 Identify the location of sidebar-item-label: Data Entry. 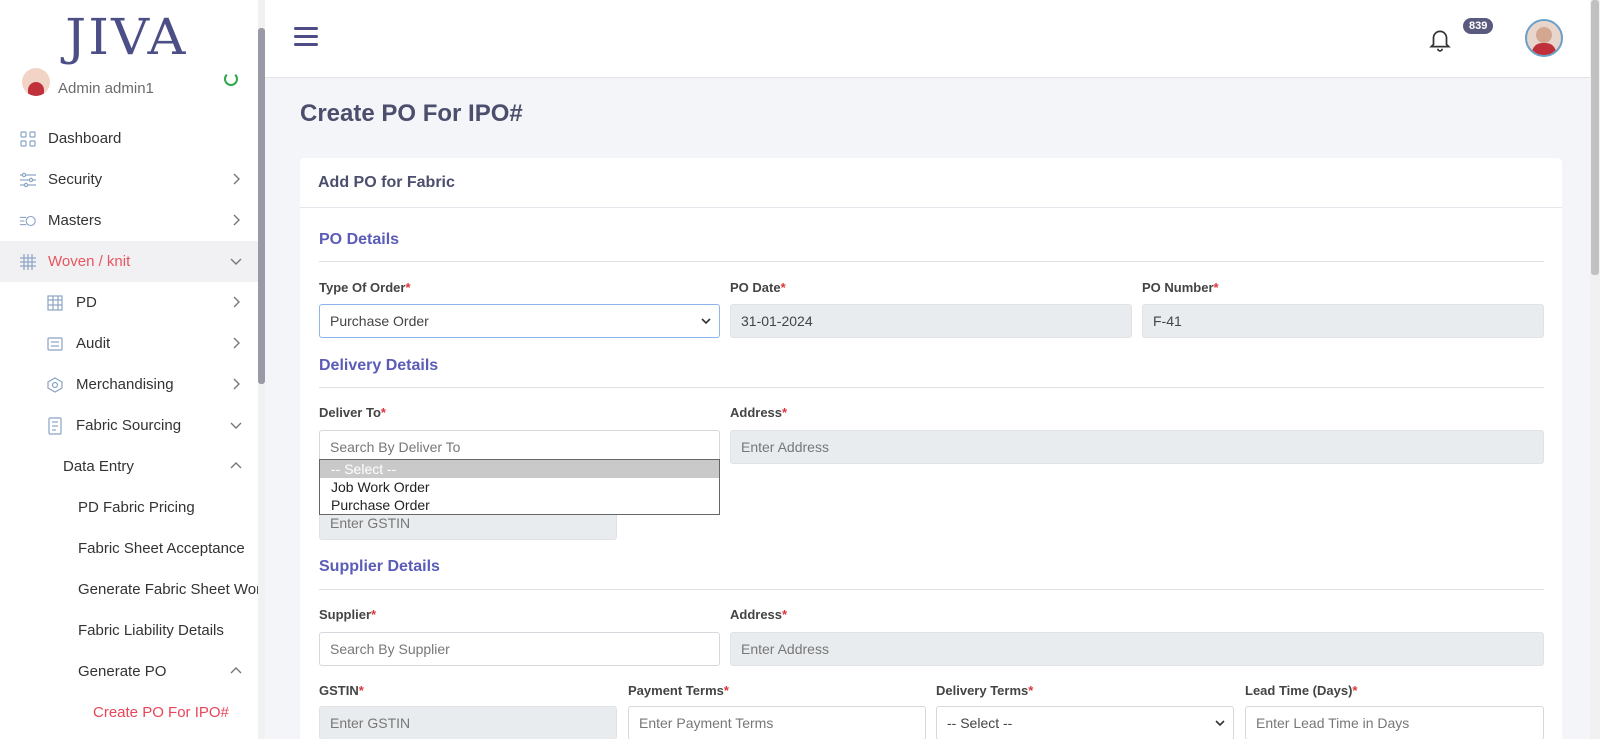
(98, 466).